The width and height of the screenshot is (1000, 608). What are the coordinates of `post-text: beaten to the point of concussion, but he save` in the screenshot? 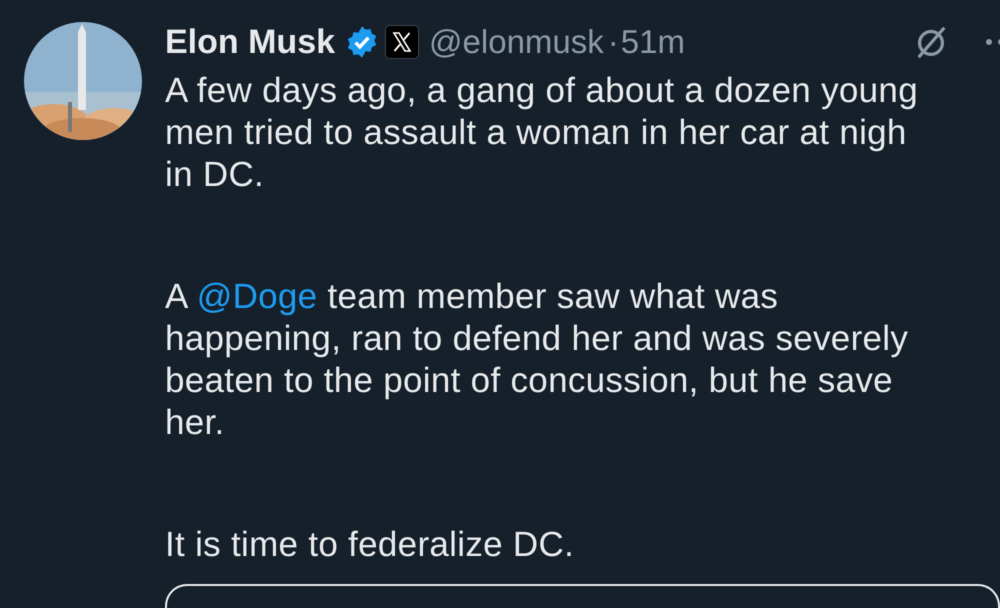 It's located at (529, 381).